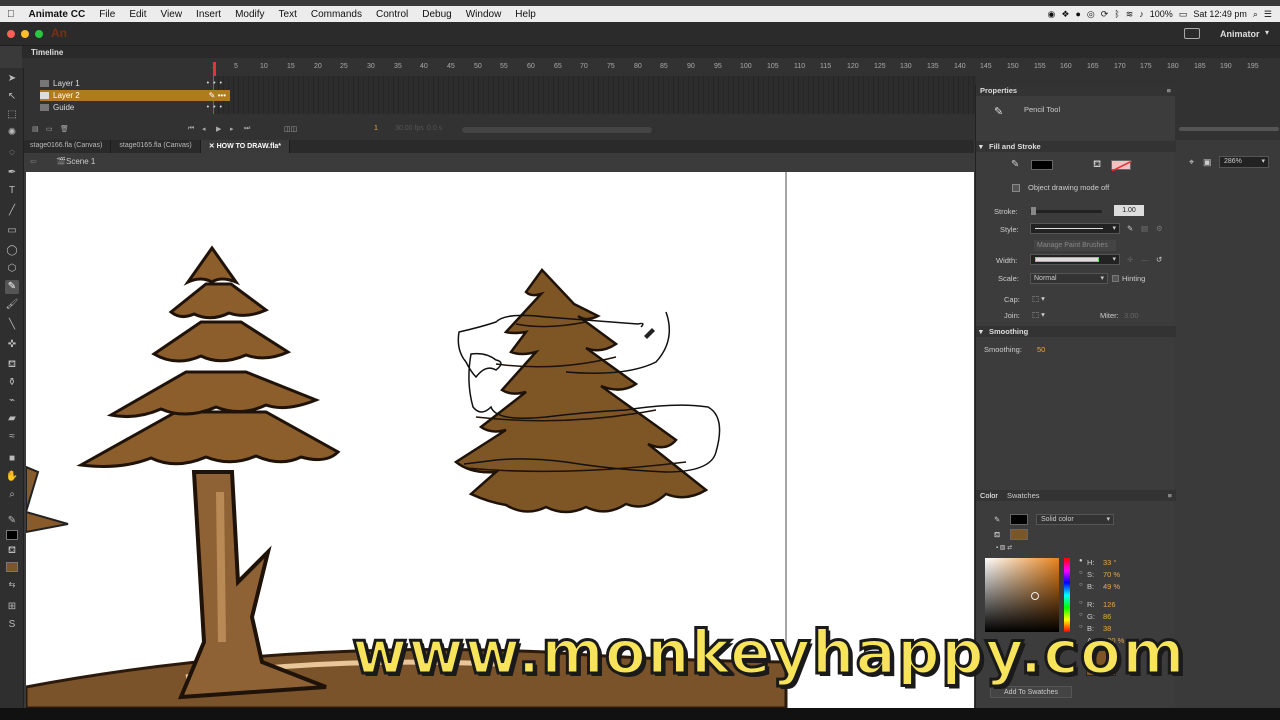 The height and width of the screenshot is (720, 1280). I want to click on doc-tab: stage0166.fla (Canvas), so click(67, 146).